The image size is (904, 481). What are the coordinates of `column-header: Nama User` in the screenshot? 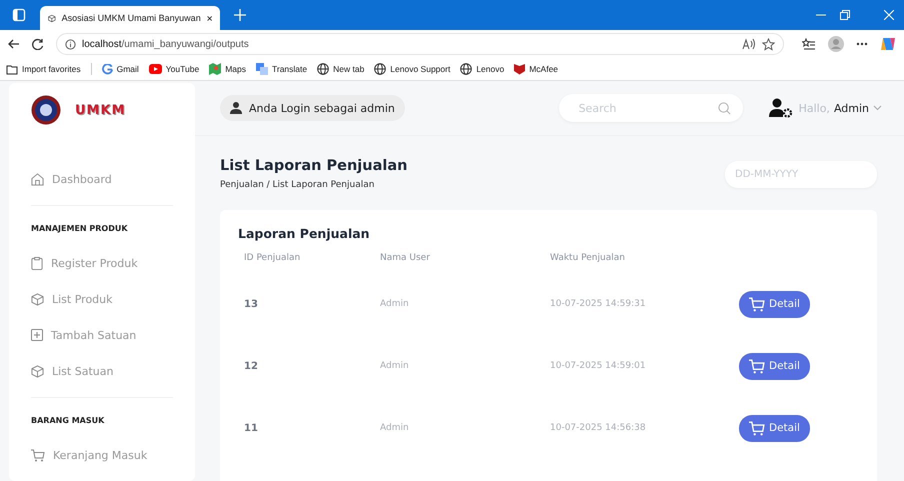 It's located at (405, 259).